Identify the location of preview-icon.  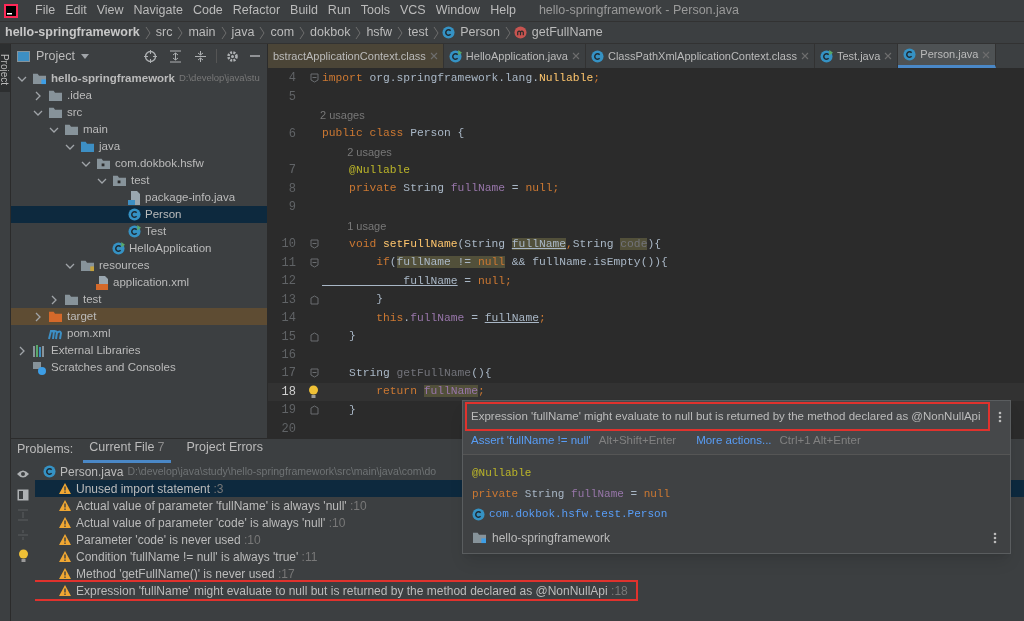
(23, 495).